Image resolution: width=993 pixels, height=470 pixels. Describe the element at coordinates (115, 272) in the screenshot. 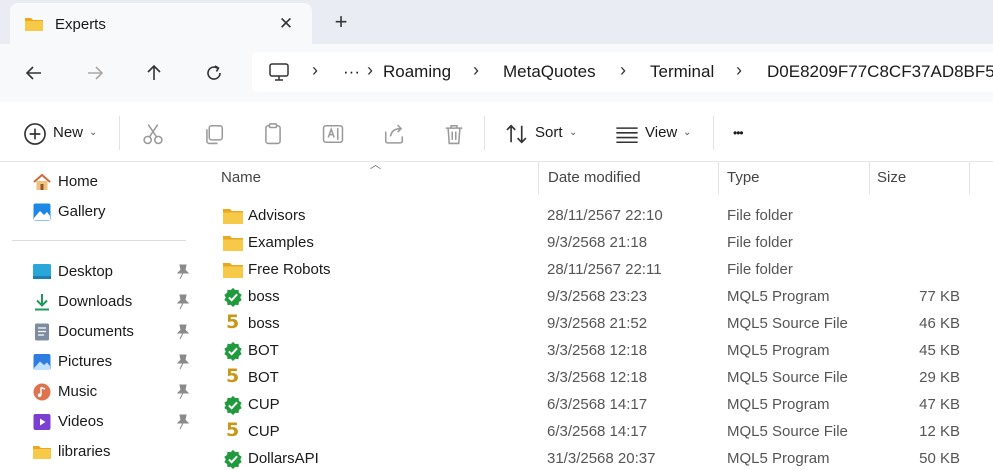

I see `sidebar-item-desktop: Desktop` at that location.